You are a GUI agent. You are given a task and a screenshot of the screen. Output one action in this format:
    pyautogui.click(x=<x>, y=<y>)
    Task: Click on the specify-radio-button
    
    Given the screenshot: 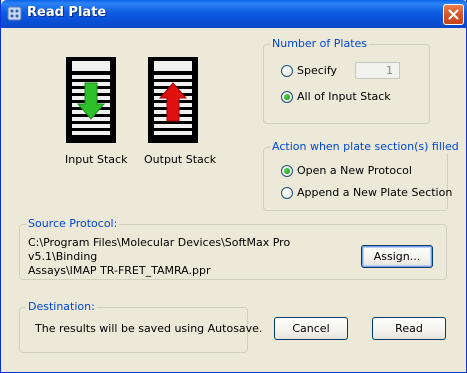 What is the action you would take?
    pyautogui.click(x=287, y=70)
    